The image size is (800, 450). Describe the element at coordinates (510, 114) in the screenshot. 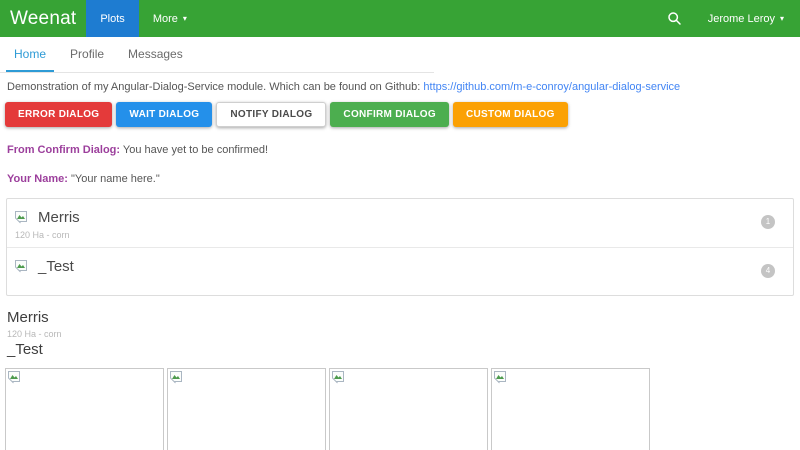

I see `custom-dialog-button: CUSTOM DIALOG` at that location.